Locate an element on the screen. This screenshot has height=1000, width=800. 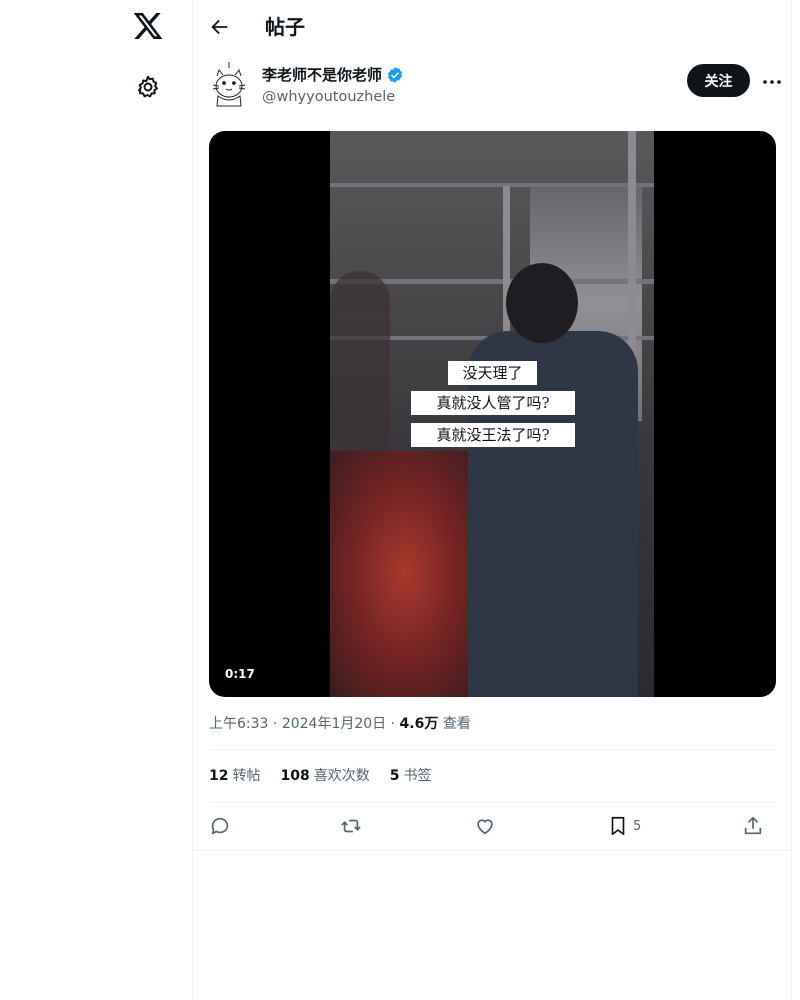
red-jacket-figure is located at coordinates (405, 574).